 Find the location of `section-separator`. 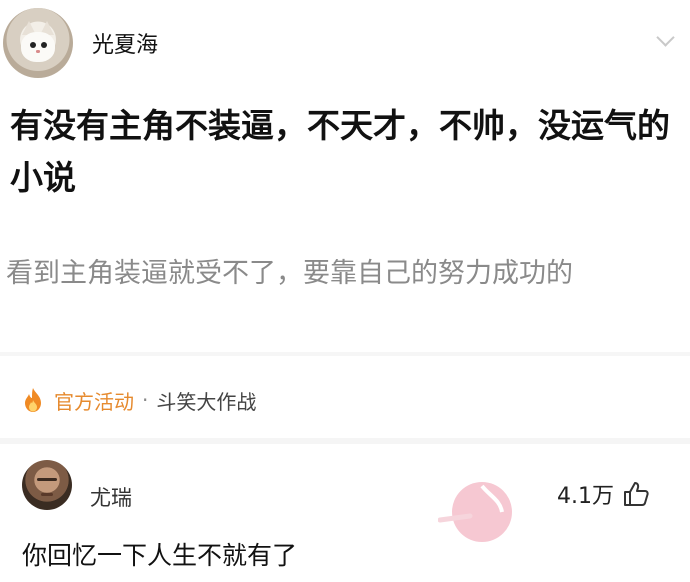

section-separator is located at coordinates (345, 441).